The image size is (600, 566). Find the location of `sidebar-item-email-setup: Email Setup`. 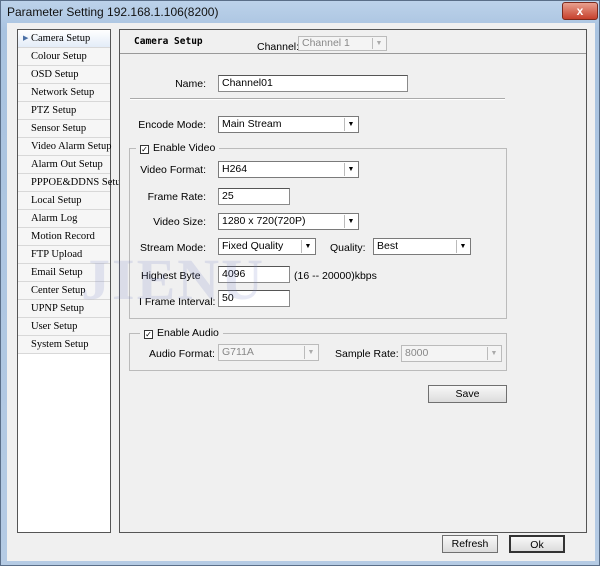

sidebar-item-email-setup: Email Setup is located at coordinates (64, 273).